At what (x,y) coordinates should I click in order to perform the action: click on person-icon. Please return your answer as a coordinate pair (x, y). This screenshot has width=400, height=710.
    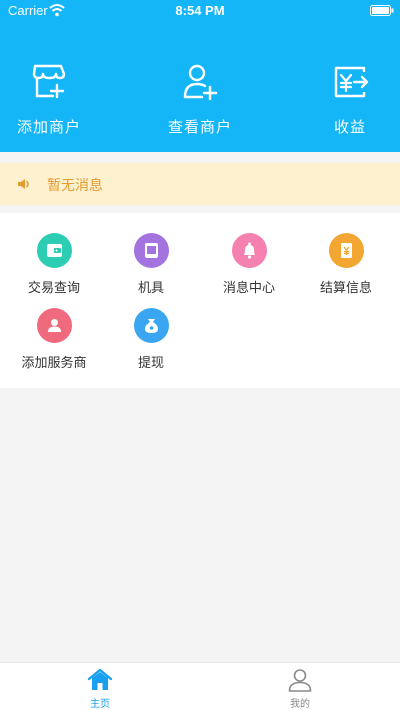
    Looking at the image, I should click on (54, 325).